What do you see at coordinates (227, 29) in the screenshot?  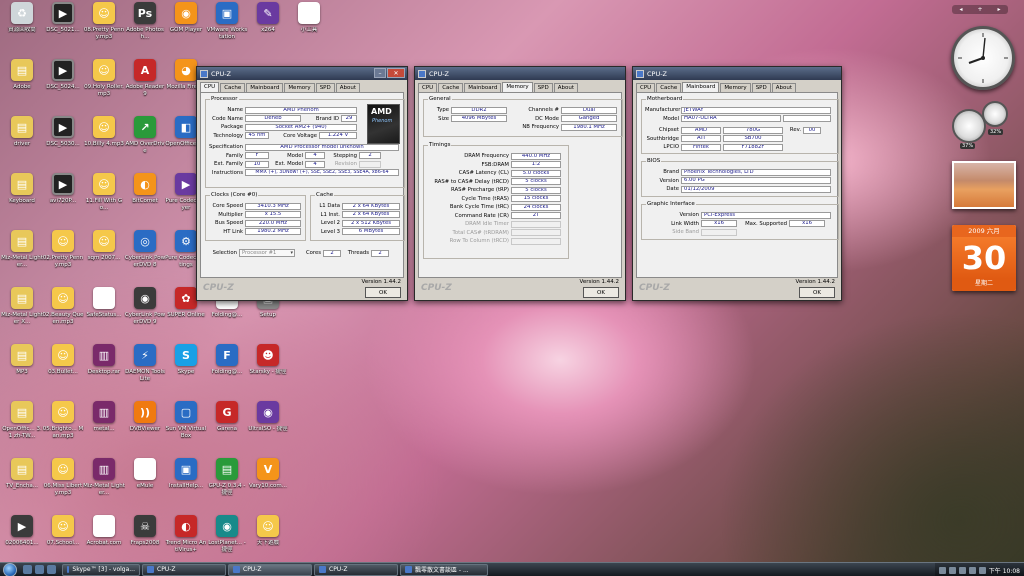 I see `desktop-icon: ▣ VMware Workstation` at bounding box center [227, 29].